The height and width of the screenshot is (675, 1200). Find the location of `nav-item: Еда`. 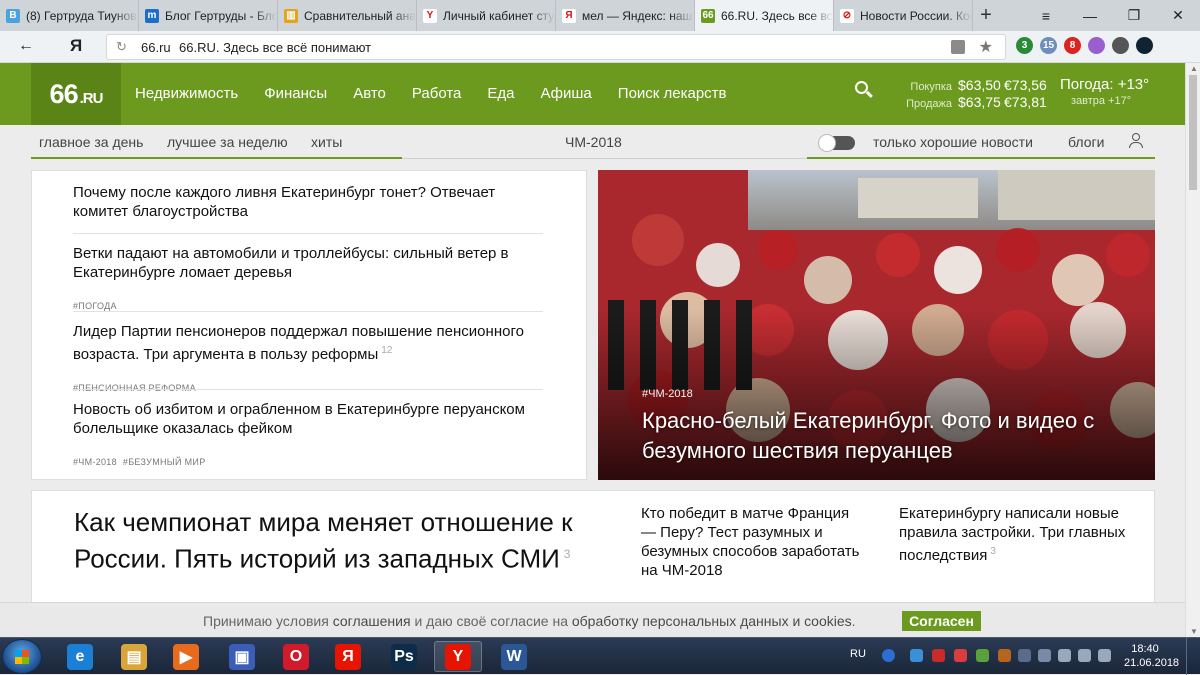

nav-item: Еда is located at coordinates (500, 93).